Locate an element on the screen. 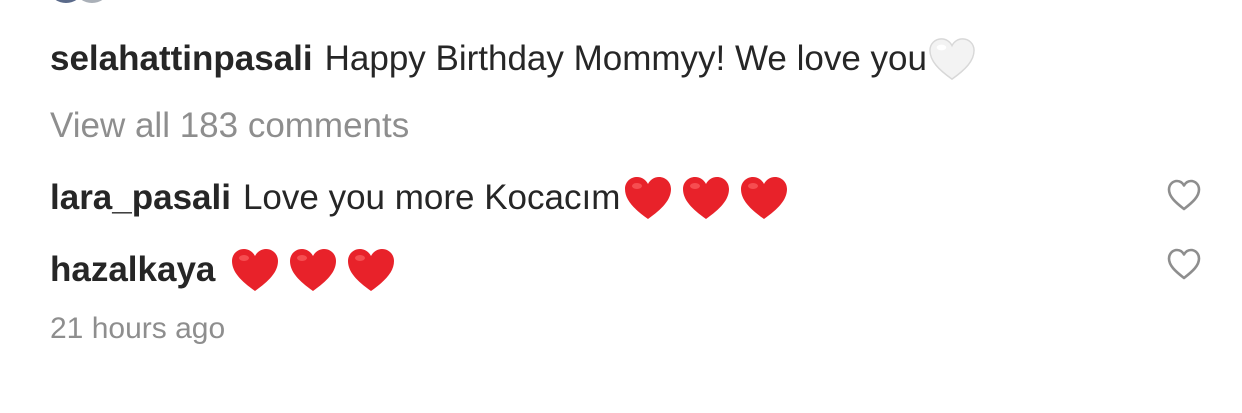 The image size is (1242, 413). comment-username: hazalkaya is located at coordinates (132, 270).